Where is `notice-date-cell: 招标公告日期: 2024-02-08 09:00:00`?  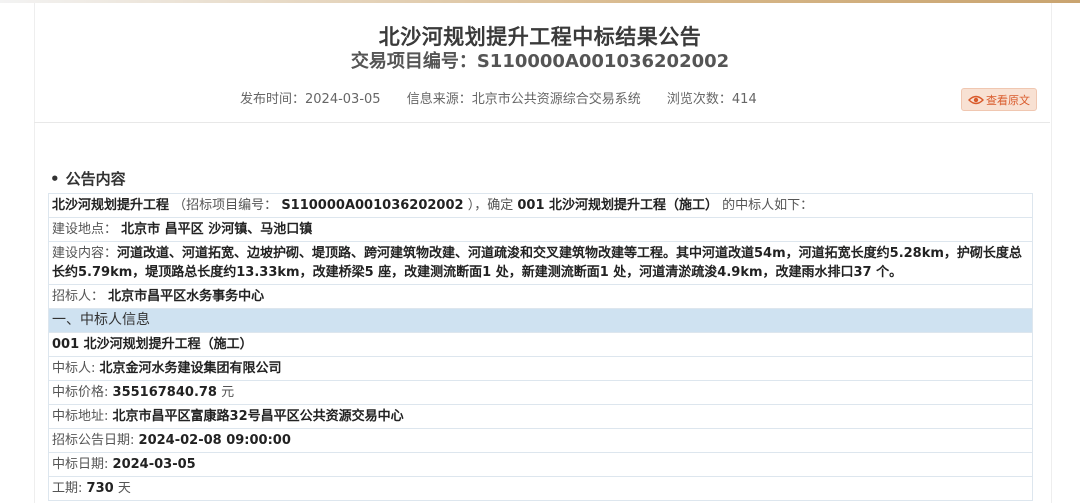 notice-date-cell: 招标公告日期: 2024-02-08 09:00:00 is located at coordinates (540, 440).